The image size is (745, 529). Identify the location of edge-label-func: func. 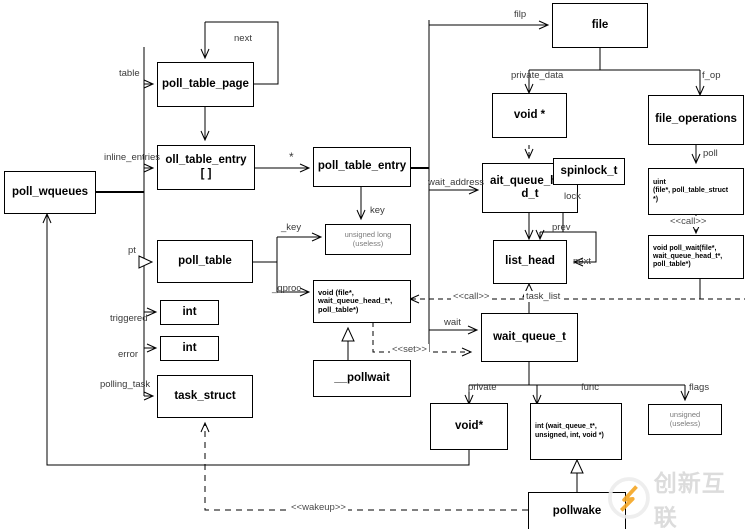
(590, 387).